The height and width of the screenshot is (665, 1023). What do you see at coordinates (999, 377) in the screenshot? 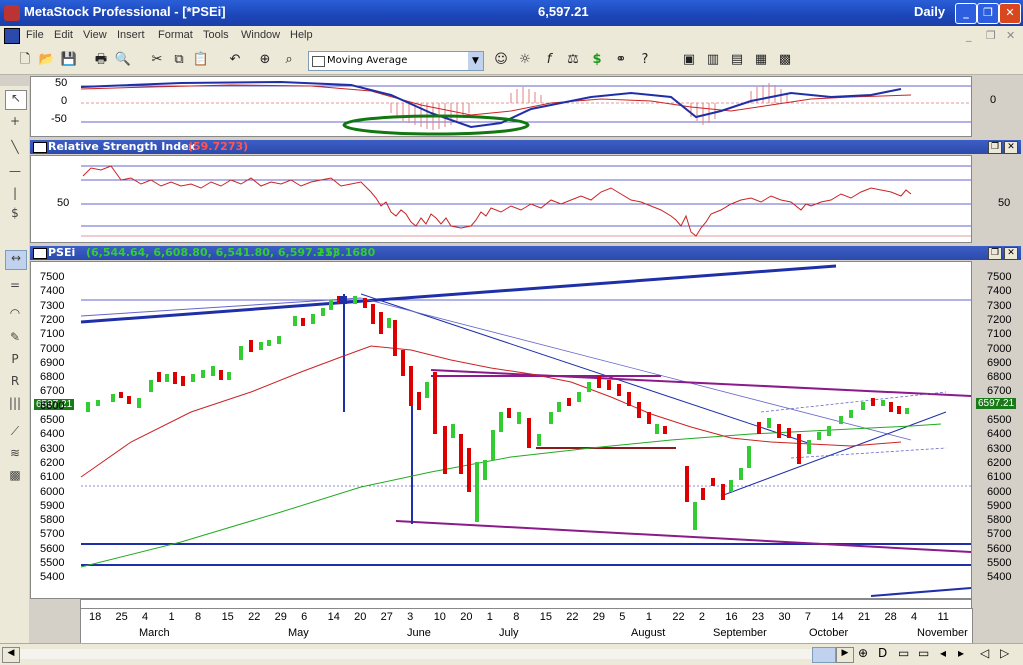
I see `price-ylabel-6800: 6800` at bounding box center [999, 377].